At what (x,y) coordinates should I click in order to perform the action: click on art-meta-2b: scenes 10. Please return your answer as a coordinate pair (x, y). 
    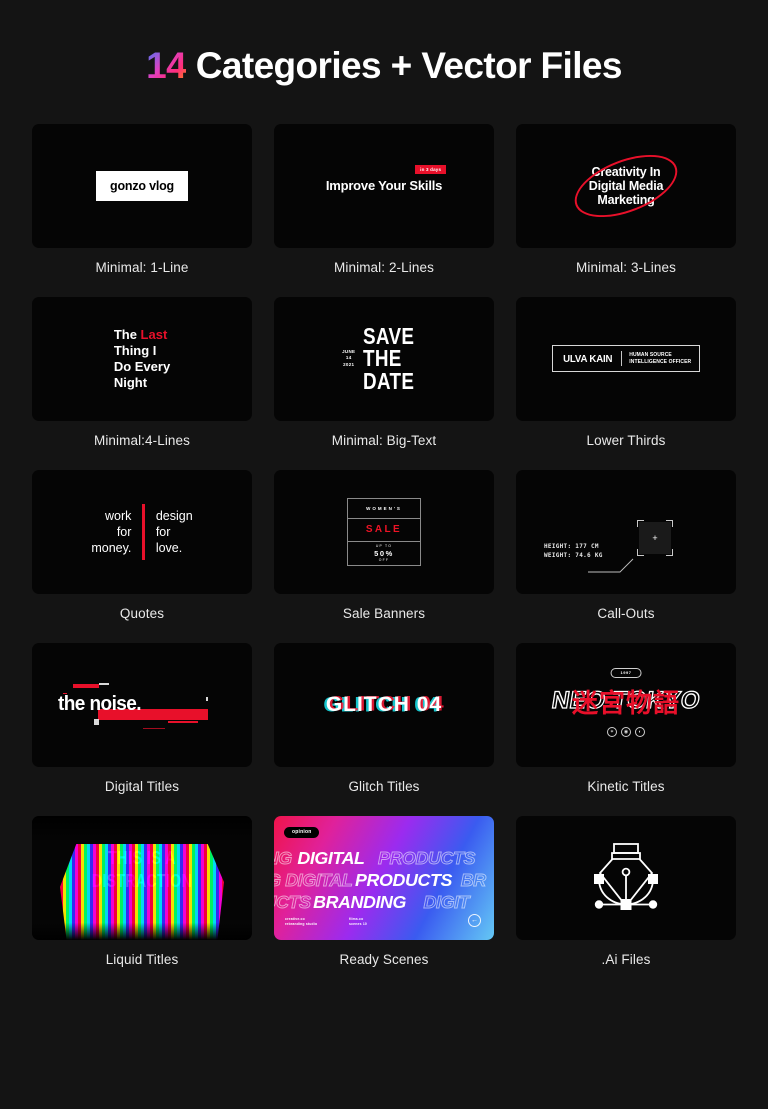
    Looking at the image, I should click on (358, 924).